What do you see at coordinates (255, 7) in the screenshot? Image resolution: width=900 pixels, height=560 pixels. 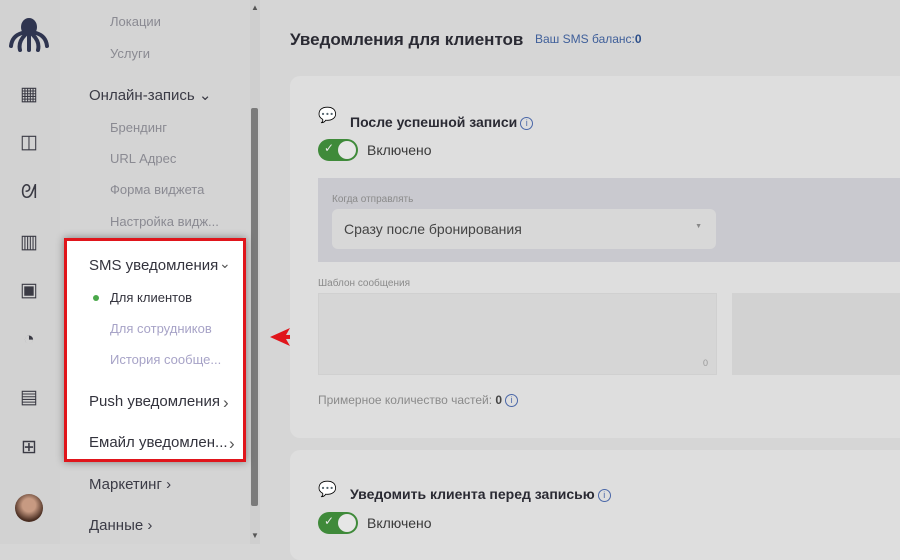 I see `scroll-up-icon: ▲` at bounding box center [255, 7].